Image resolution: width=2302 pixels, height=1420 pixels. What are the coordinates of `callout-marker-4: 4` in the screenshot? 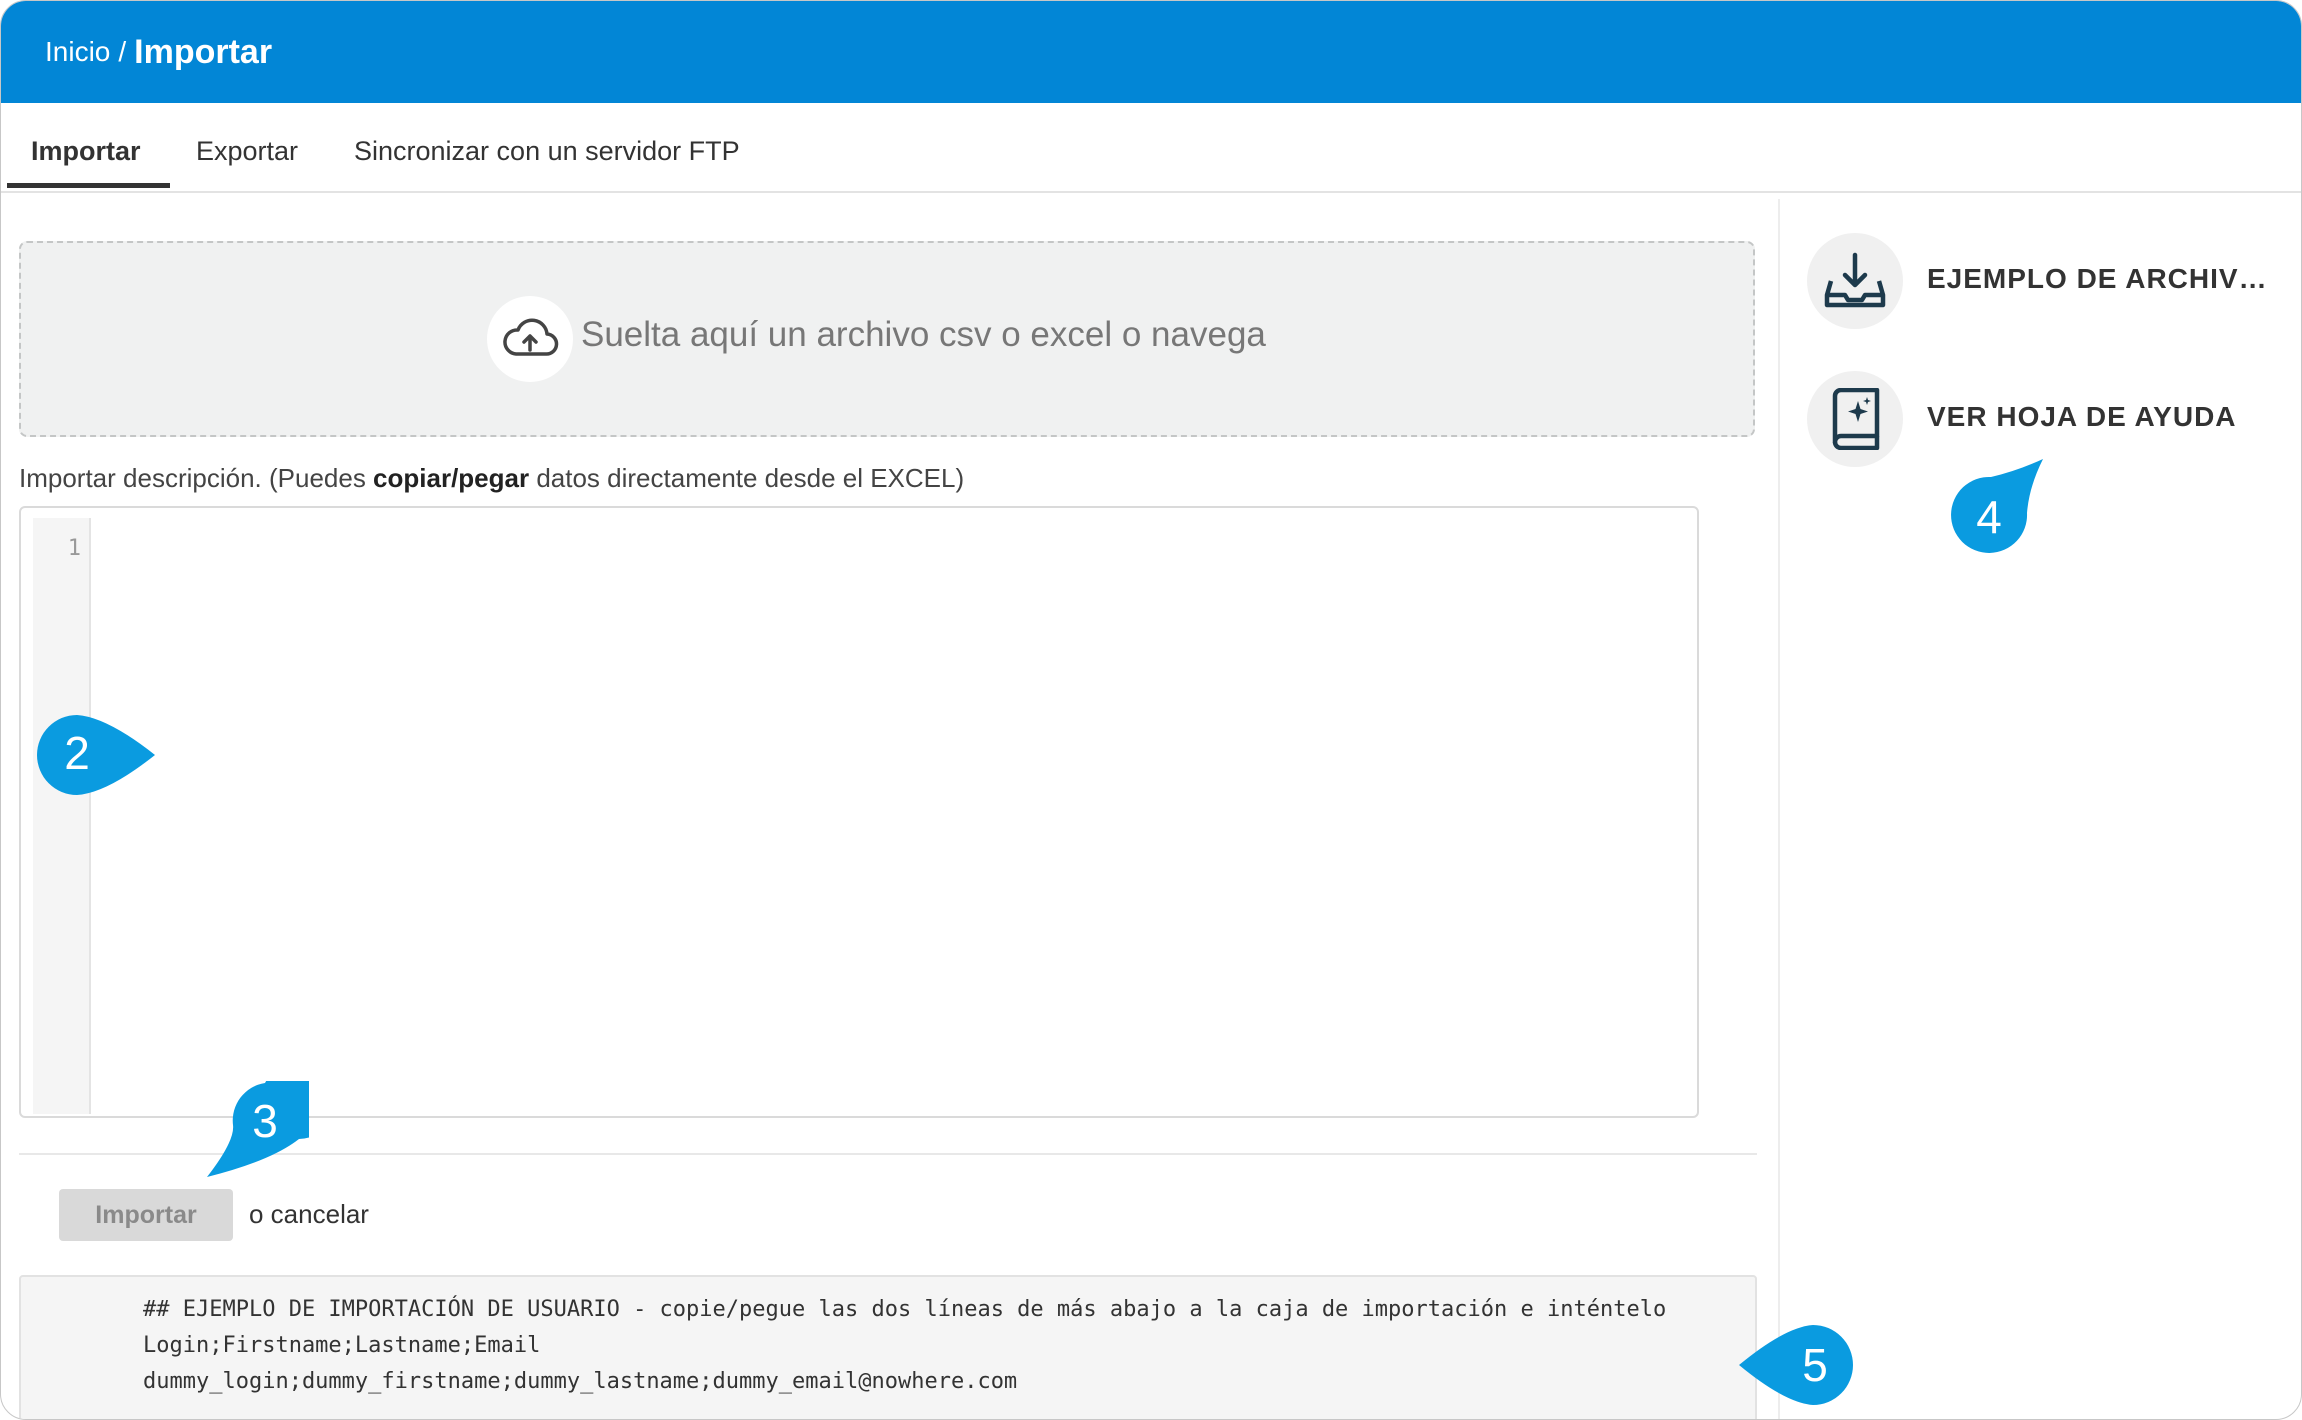 It's located at (1997, 506).